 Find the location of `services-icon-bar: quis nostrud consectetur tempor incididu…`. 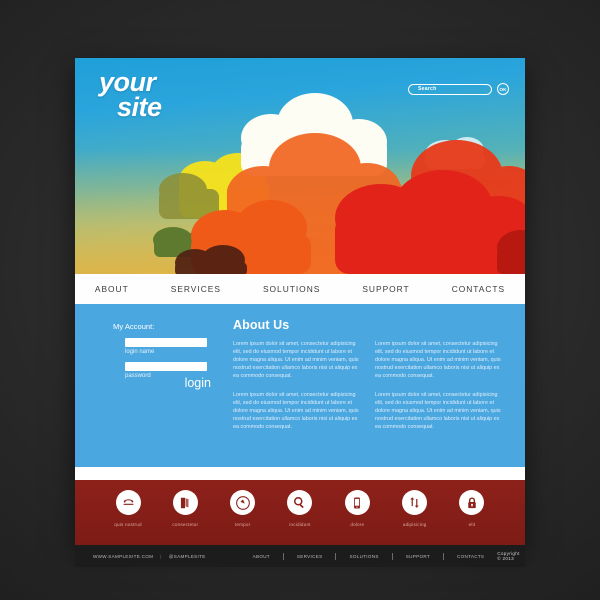

services-icon-bar: quis nostrud consectetur tempor incididu… is located at coordinates (300, 512).